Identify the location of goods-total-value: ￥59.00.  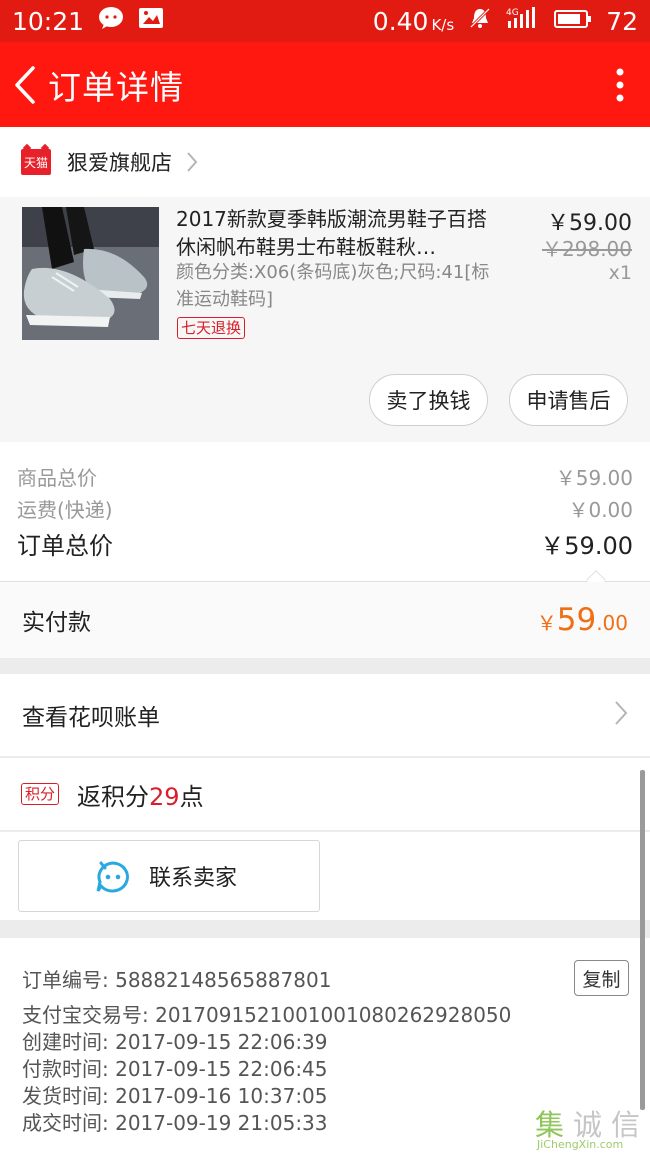
(594, 478).